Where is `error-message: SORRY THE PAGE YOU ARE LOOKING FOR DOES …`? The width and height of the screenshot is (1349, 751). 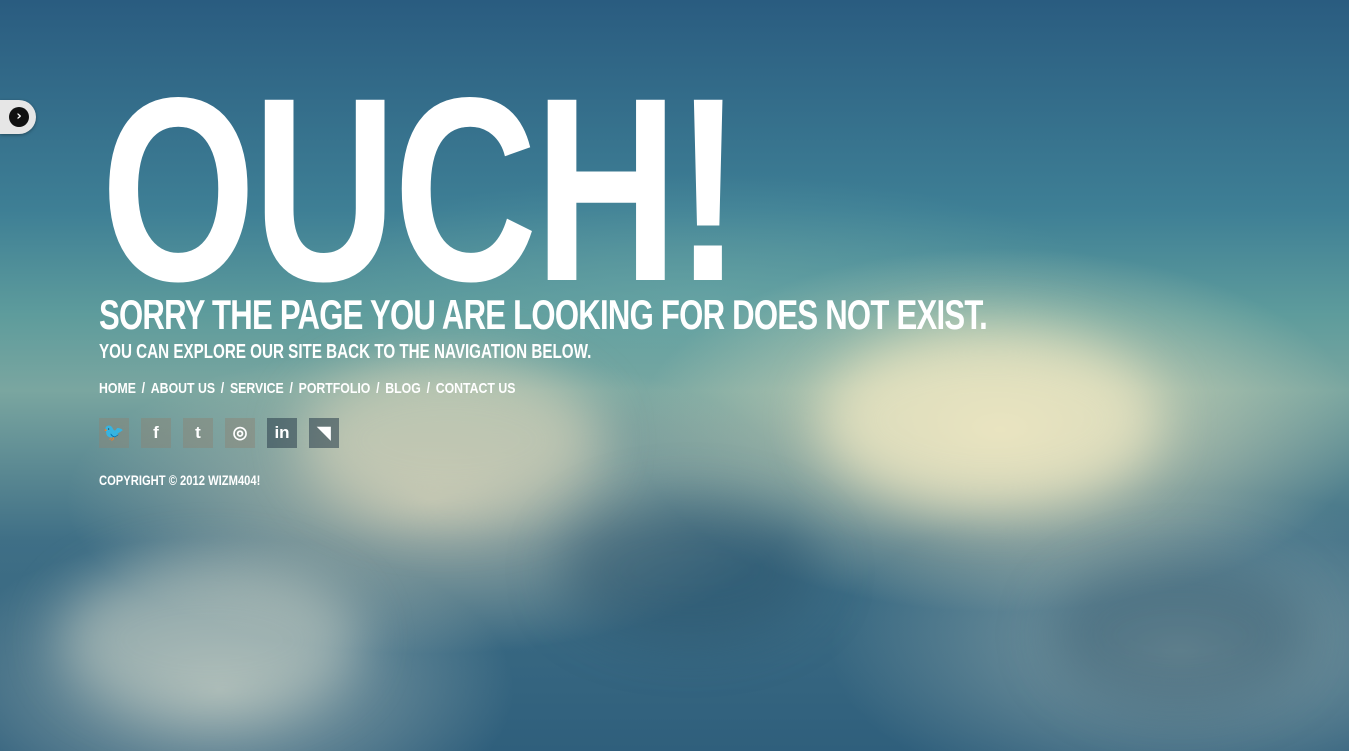 error-message: SORRY THE PAGE YOU ARE LOOKING FOR DOES … is located at coordinates (543, 314).